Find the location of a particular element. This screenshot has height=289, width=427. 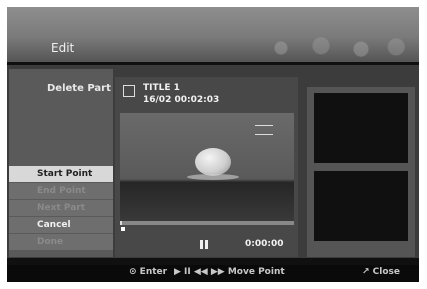

title-date-time: 16/02 00:02:03 is located at coordinates (181, 100).